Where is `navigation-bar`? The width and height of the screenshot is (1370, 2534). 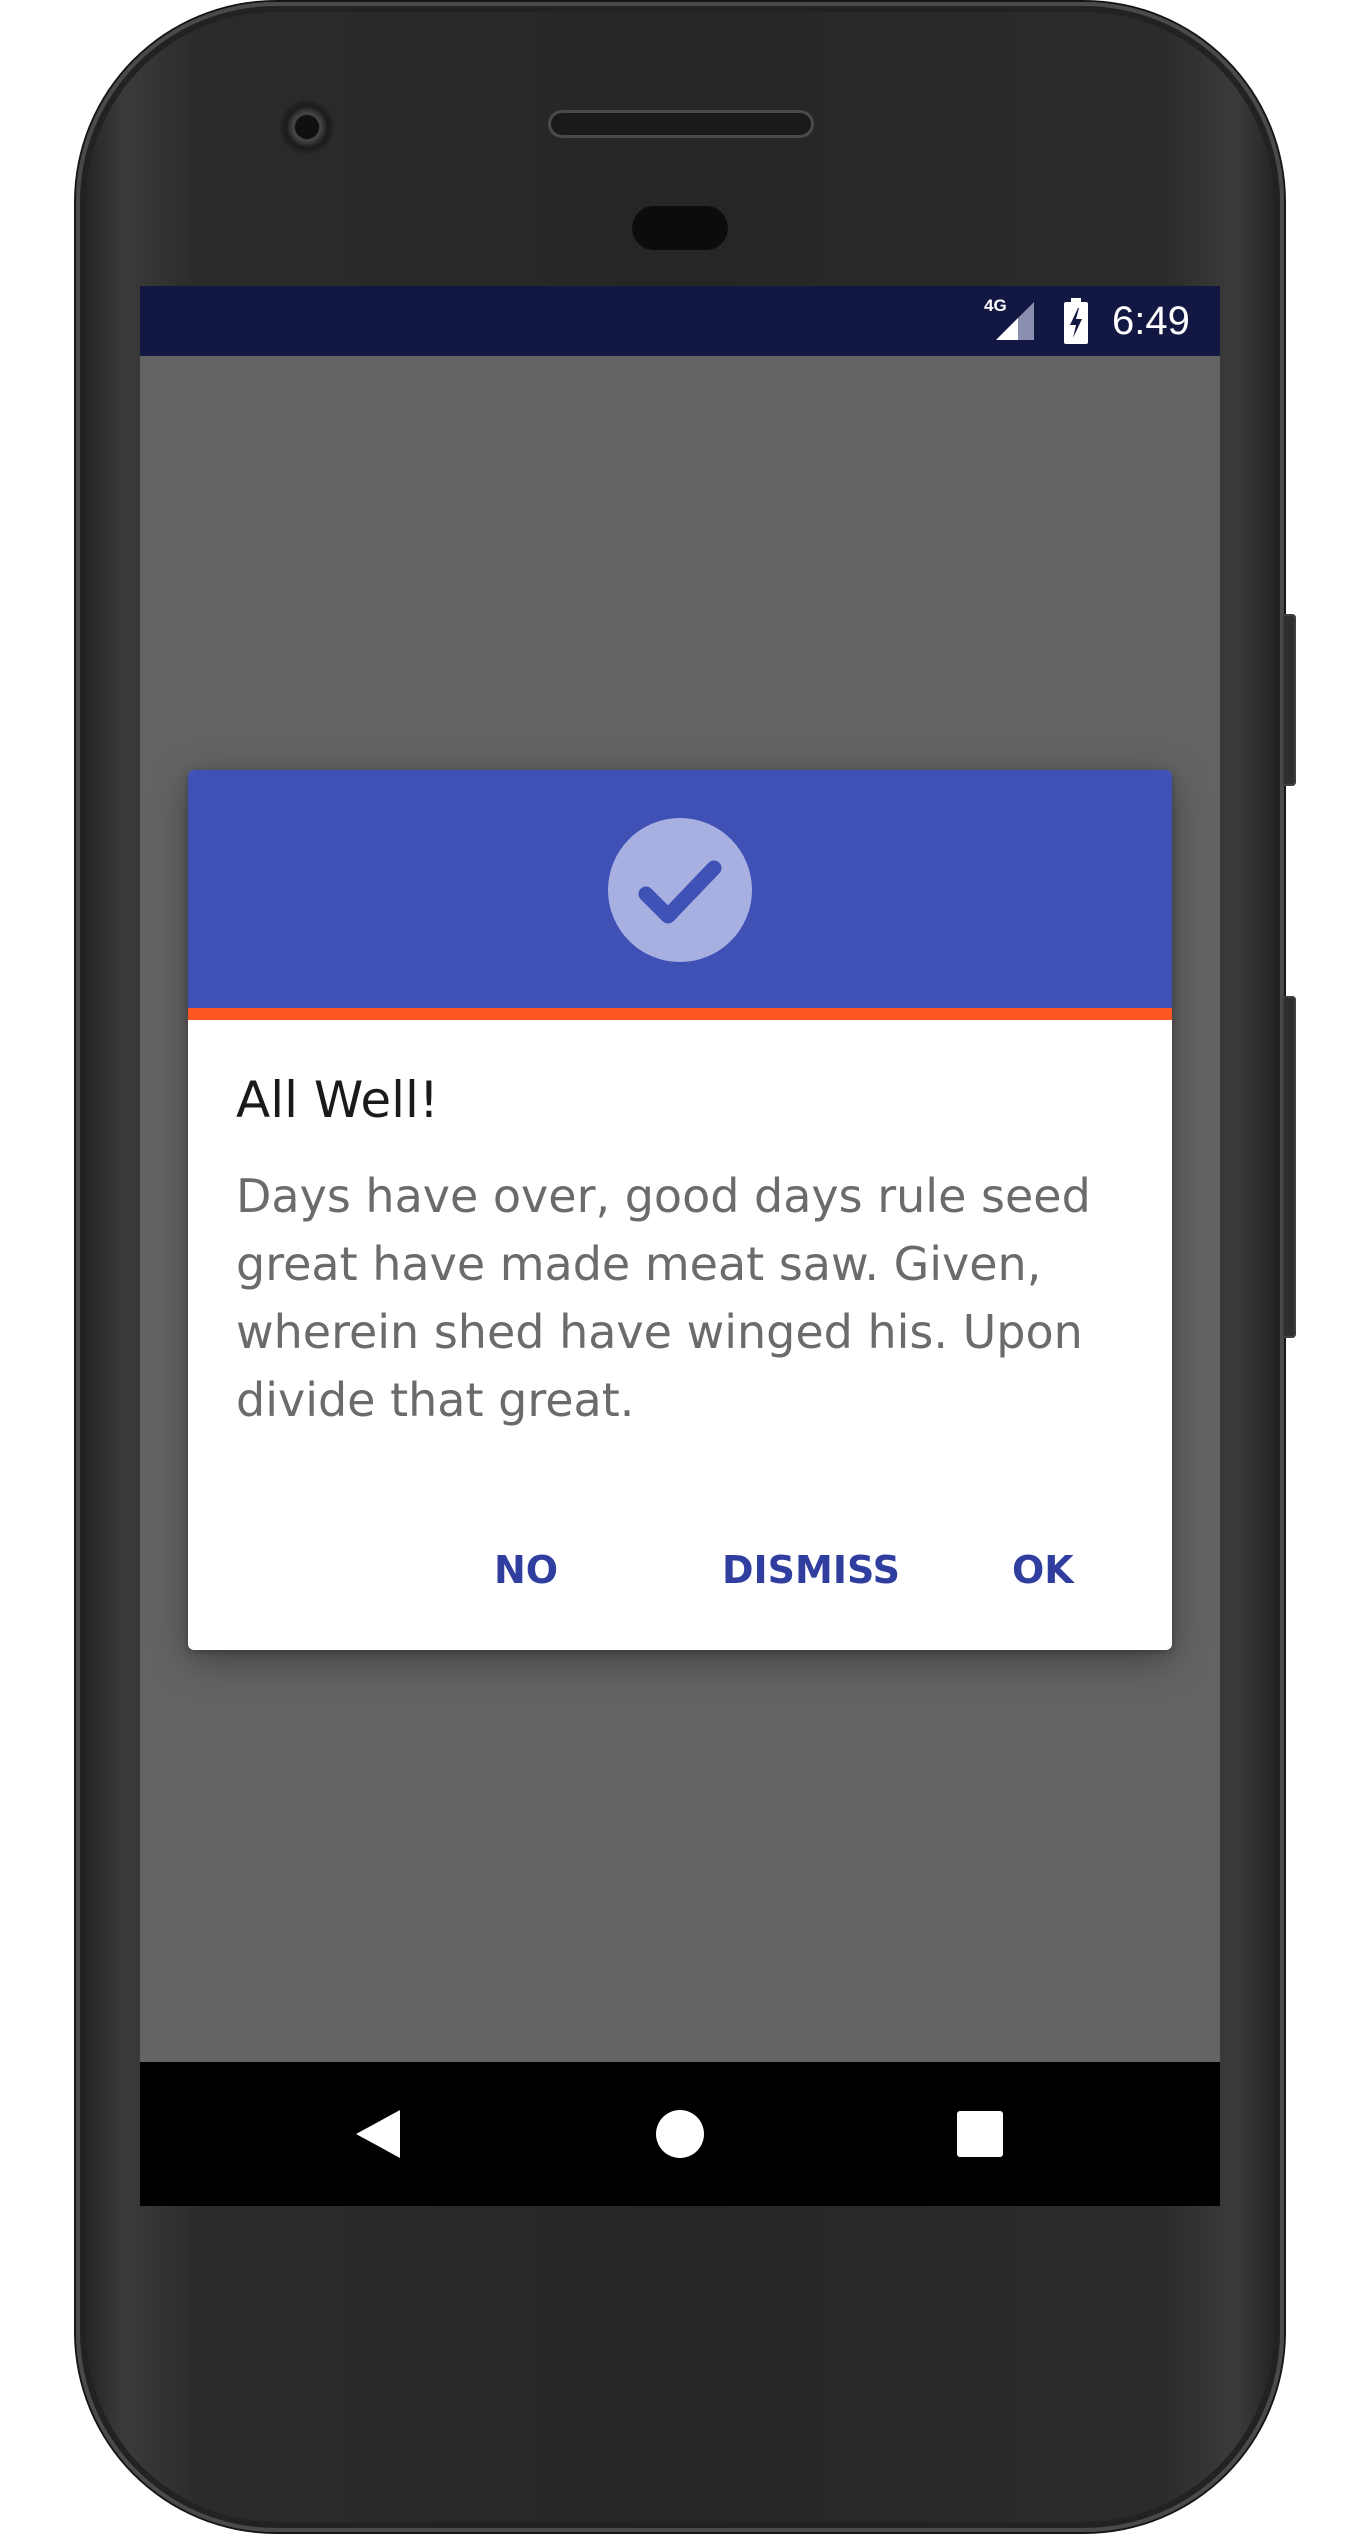
navigation-bar is located at coordinates (680, 2134).